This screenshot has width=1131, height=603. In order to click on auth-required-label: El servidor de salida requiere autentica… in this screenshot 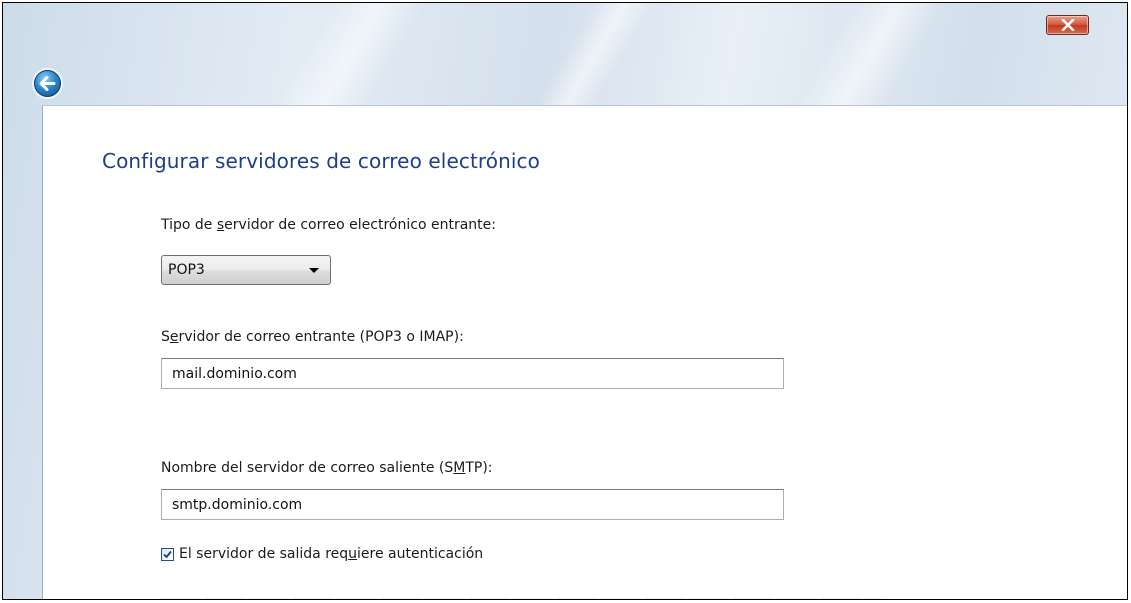, I will do `click(331, 554)`.